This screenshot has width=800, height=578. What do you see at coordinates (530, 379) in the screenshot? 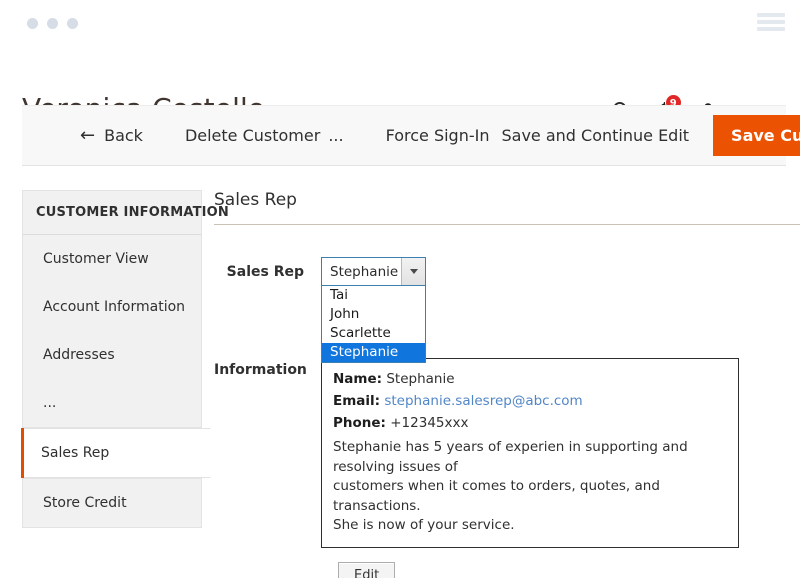
I see `information-name-line: Name: Stephanie` at bounding box center [530, 379].